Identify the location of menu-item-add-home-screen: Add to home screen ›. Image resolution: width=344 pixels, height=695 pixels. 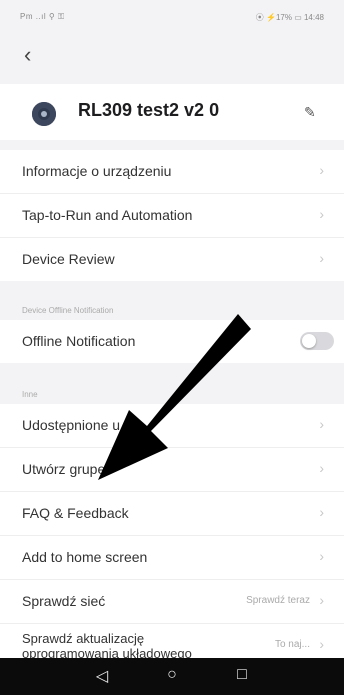
(172, 558).